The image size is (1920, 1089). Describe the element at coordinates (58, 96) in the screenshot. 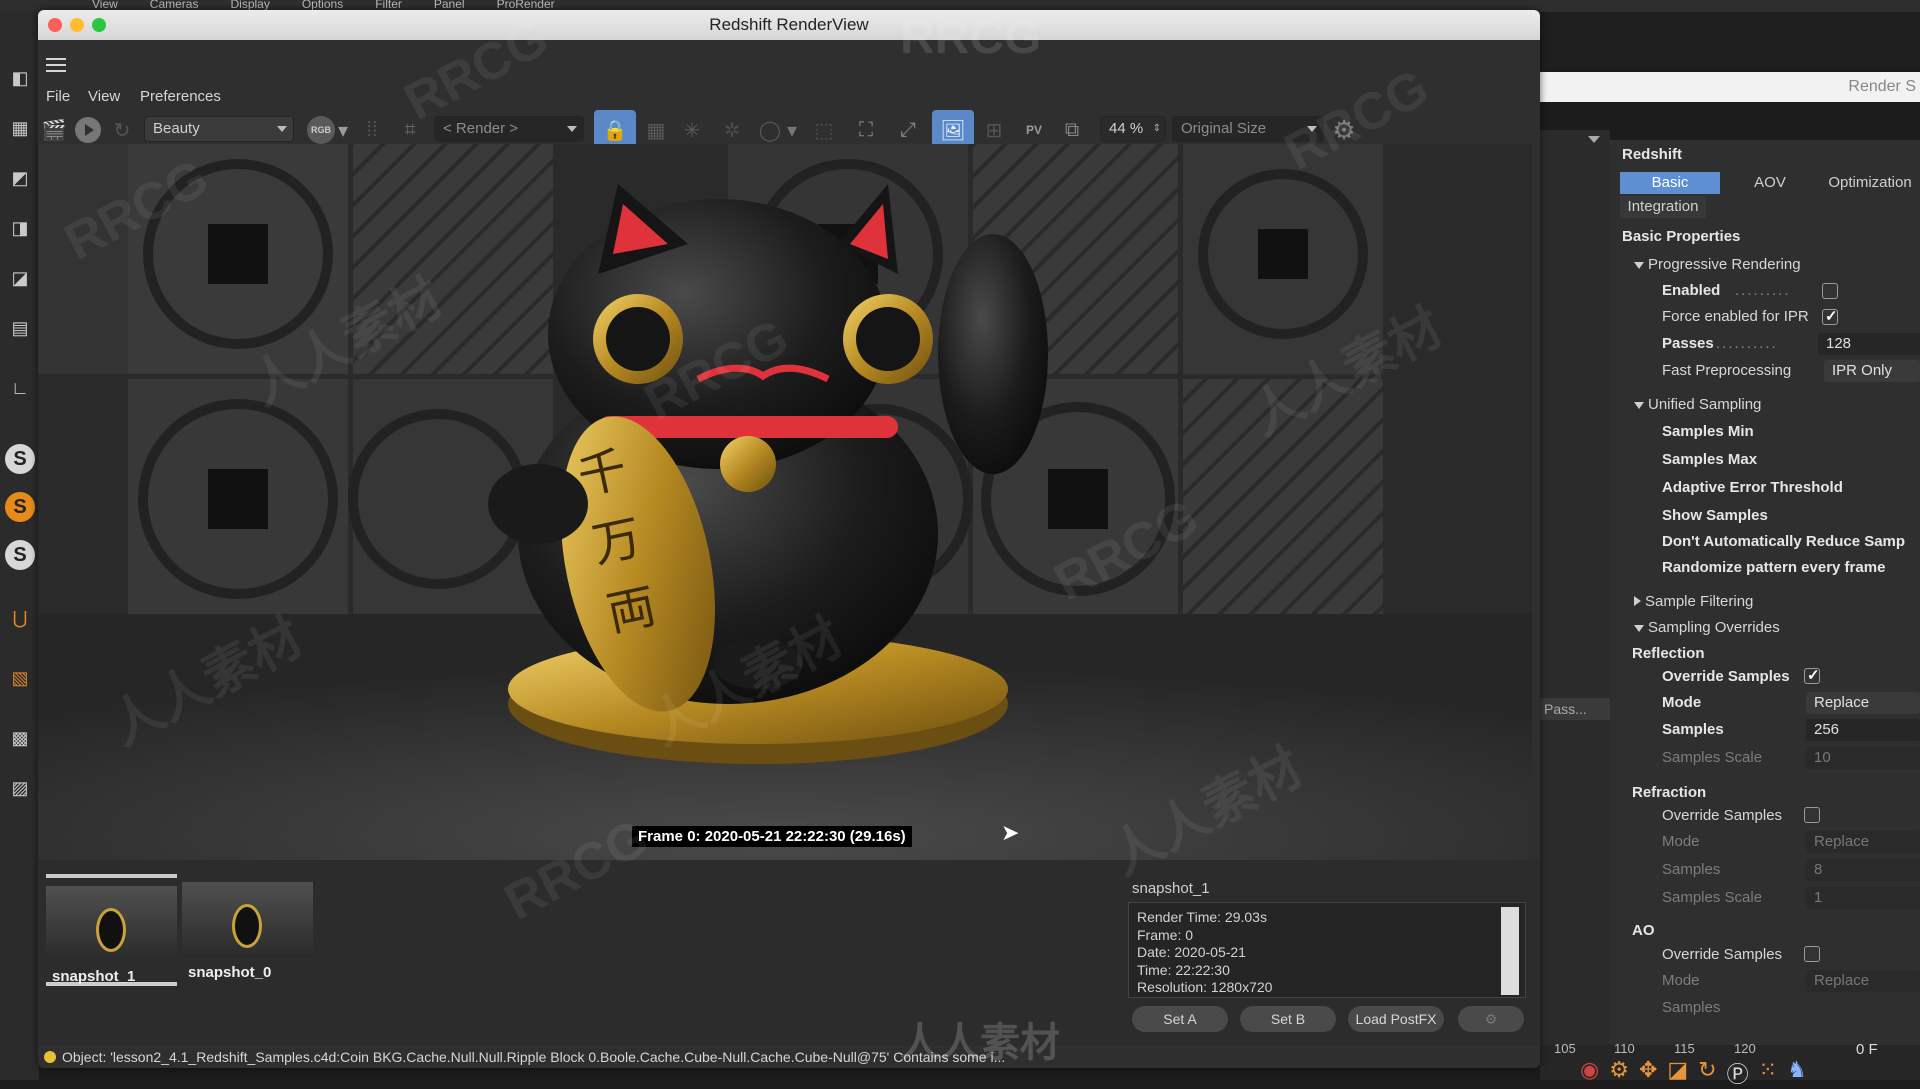

I see `menu-file: File` at that location.